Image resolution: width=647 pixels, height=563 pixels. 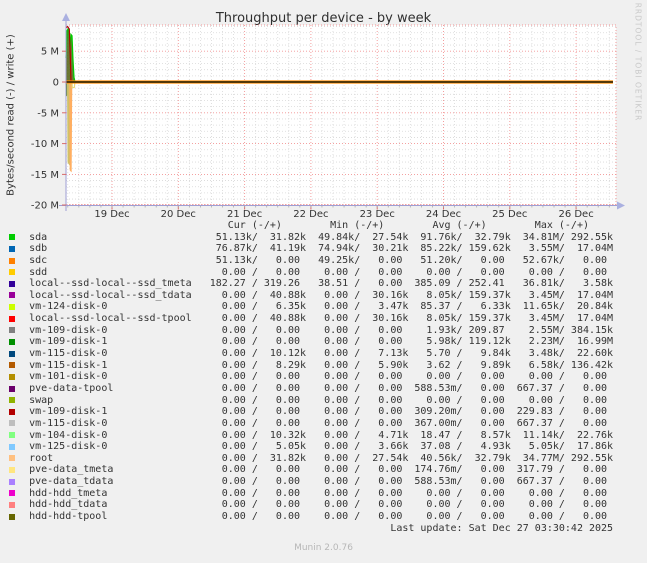 I want to click on trace-root-read-spike-orange, so click(x=71, y=127).